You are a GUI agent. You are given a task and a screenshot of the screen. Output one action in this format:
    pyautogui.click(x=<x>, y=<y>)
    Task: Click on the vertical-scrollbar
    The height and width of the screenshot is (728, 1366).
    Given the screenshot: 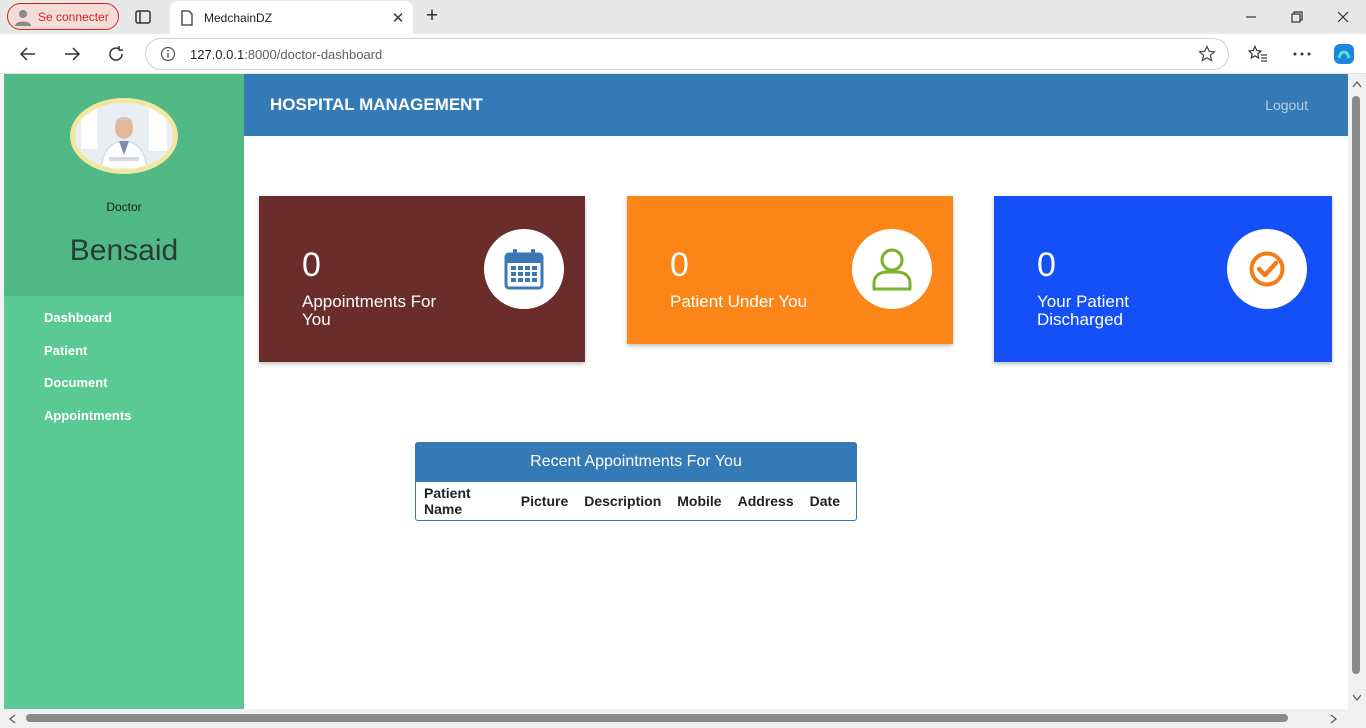 What is the action you would take?
    pyautogui.click(x=1357, y=391)
    